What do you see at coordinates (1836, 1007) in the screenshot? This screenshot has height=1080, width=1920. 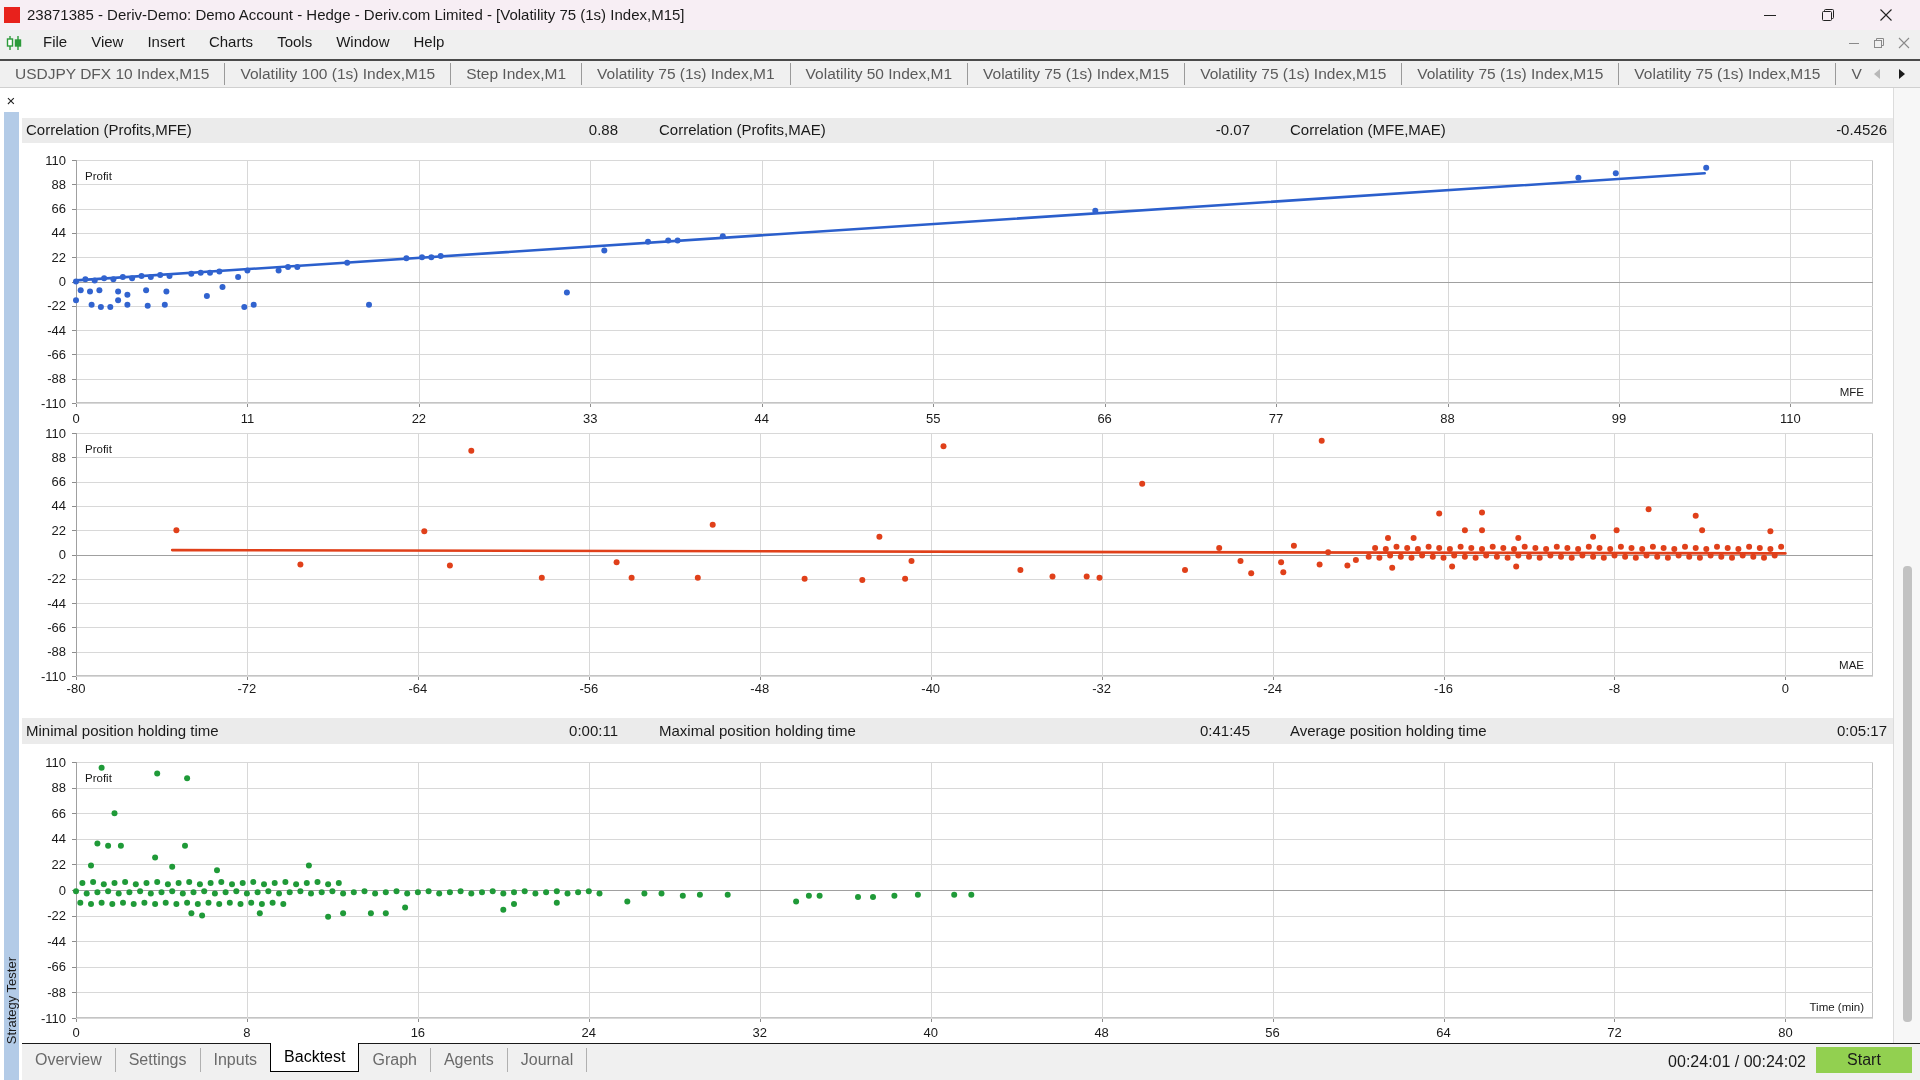 I see `axis-title: Time (min)` at bounding box center [1836, 1007].